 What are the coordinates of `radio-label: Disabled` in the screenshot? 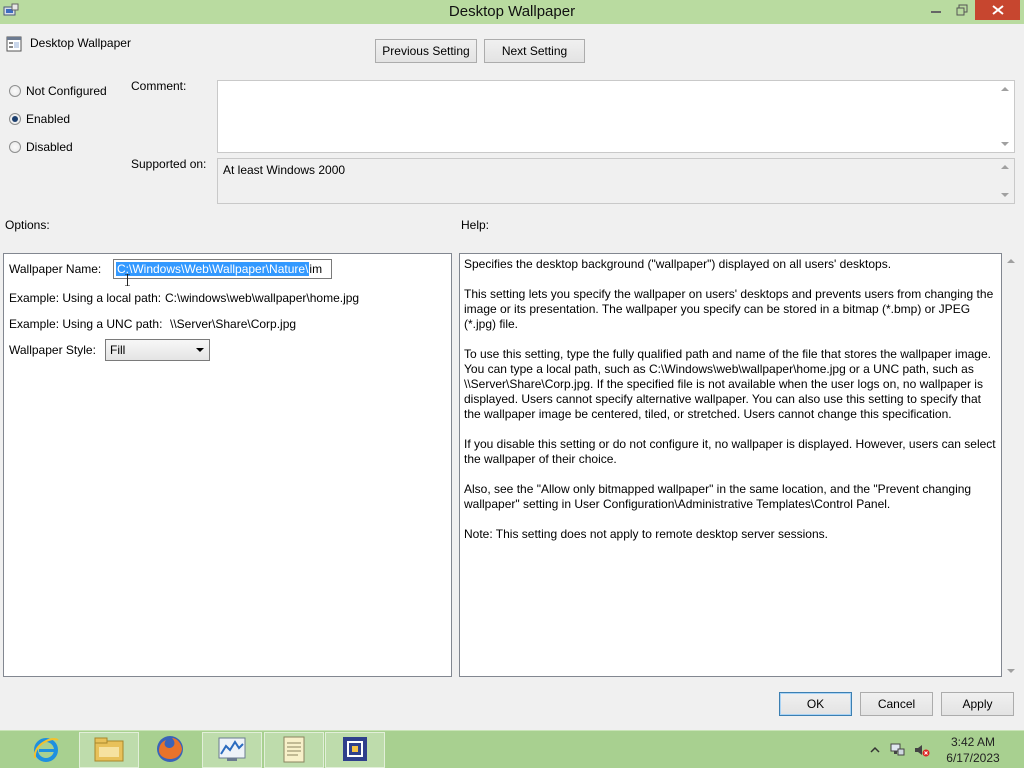 It's located at (49, 147).